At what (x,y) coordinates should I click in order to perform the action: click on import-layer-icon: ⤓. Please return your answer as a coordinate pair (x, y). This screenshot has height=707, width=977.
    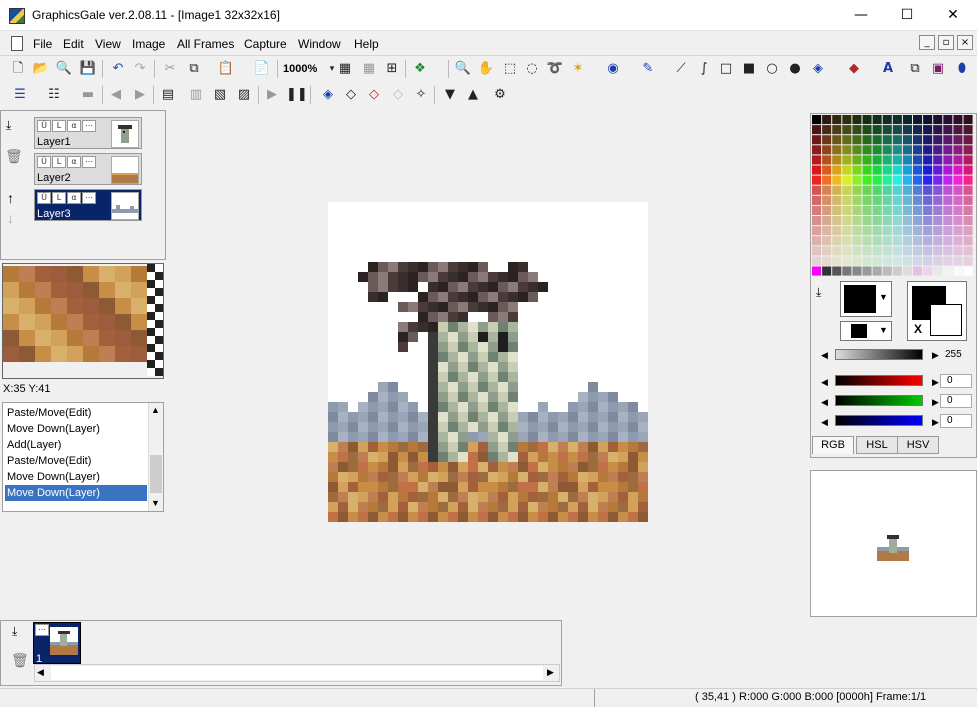
    Looking at the image, I should click on (8, 125).